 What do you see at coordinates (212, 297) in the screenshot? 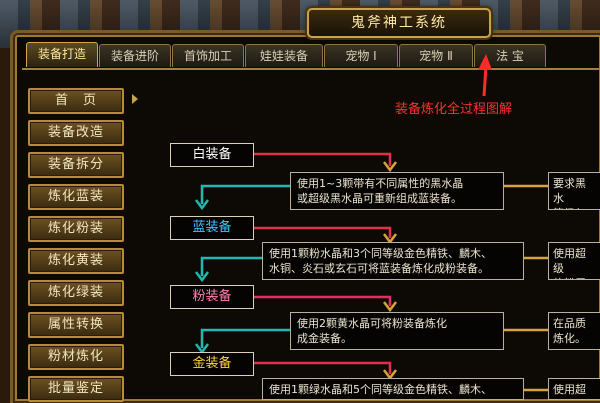
I see `stage-pink-equipment: 粉装备` at bounding box center [212, 297].